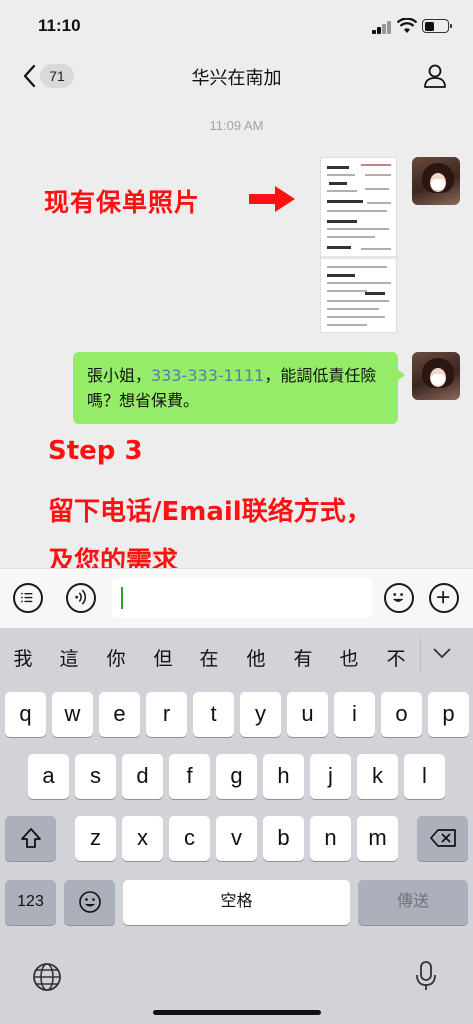 The height and width of the screenshot is (1024, 473). What do you see at coordinates (236, 902) in the screenshot?
I see `space-key: 空格` at bounding box center [236, 902].